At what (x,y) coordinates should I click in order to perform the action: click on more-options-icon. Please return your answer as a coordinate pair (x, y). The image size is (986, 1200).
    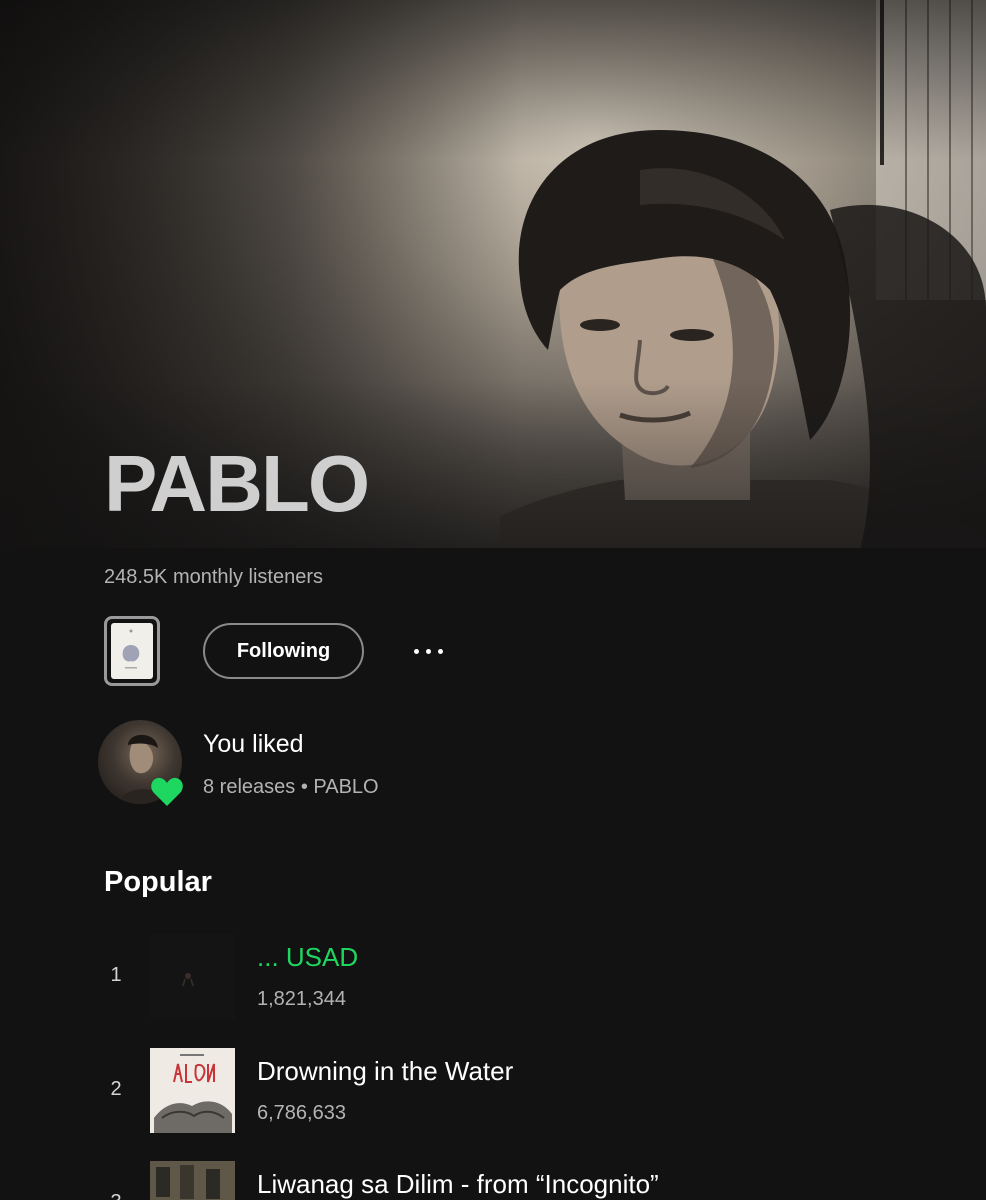
    Looking at the image, I should click on (428, 651).